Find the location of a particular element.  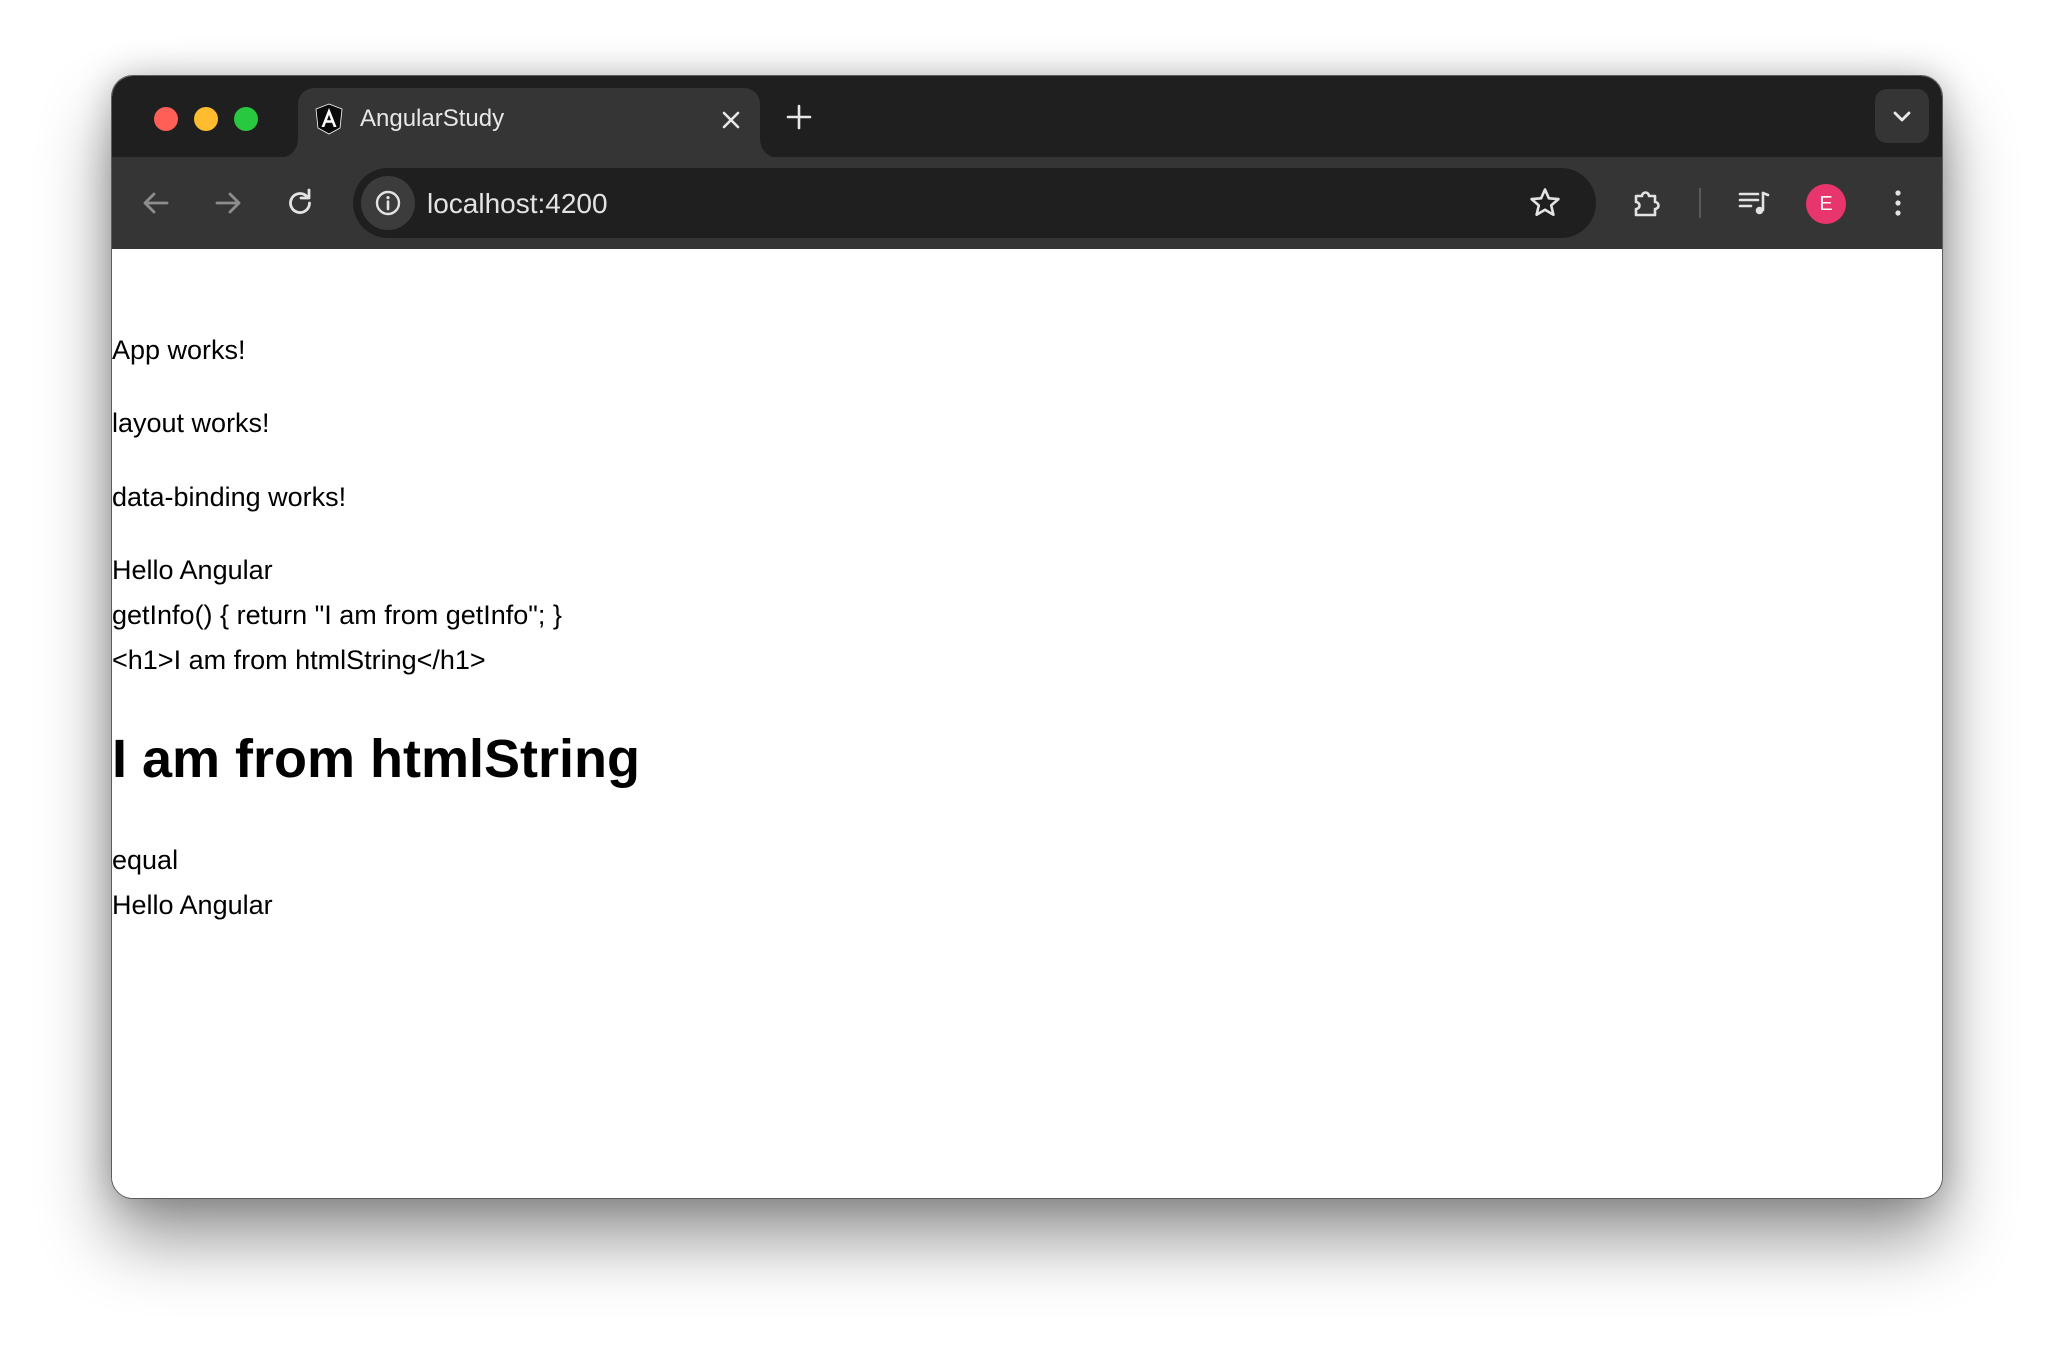

back-arrow-icon is located at coordinates (156, 203).